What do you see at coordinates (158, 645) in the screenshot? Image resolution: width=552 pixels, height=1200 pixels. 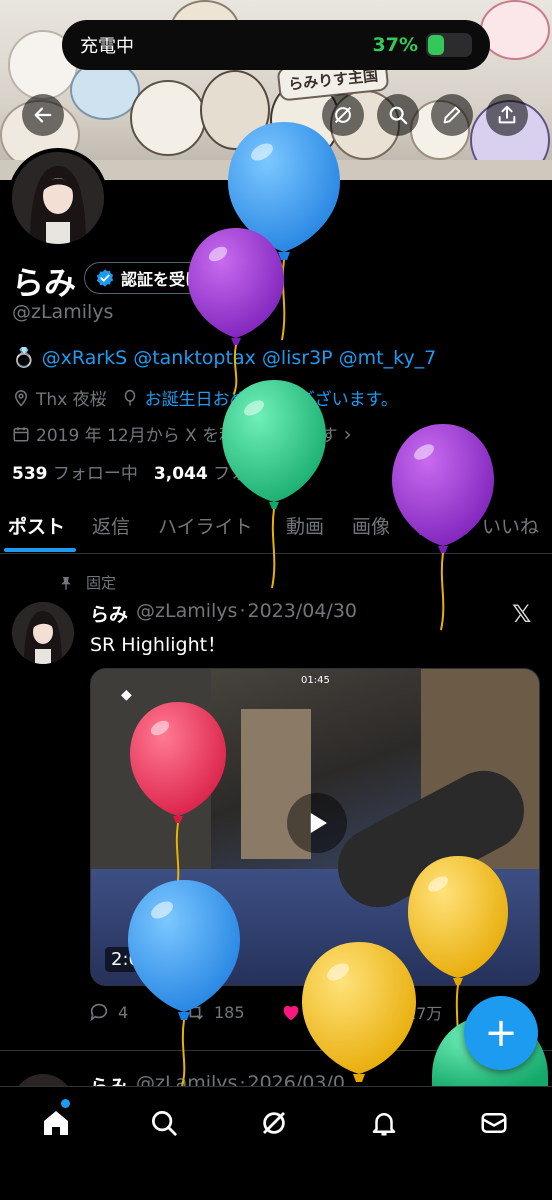 I see `post-text: SR Highlight！` at bounding box center [158, 645].